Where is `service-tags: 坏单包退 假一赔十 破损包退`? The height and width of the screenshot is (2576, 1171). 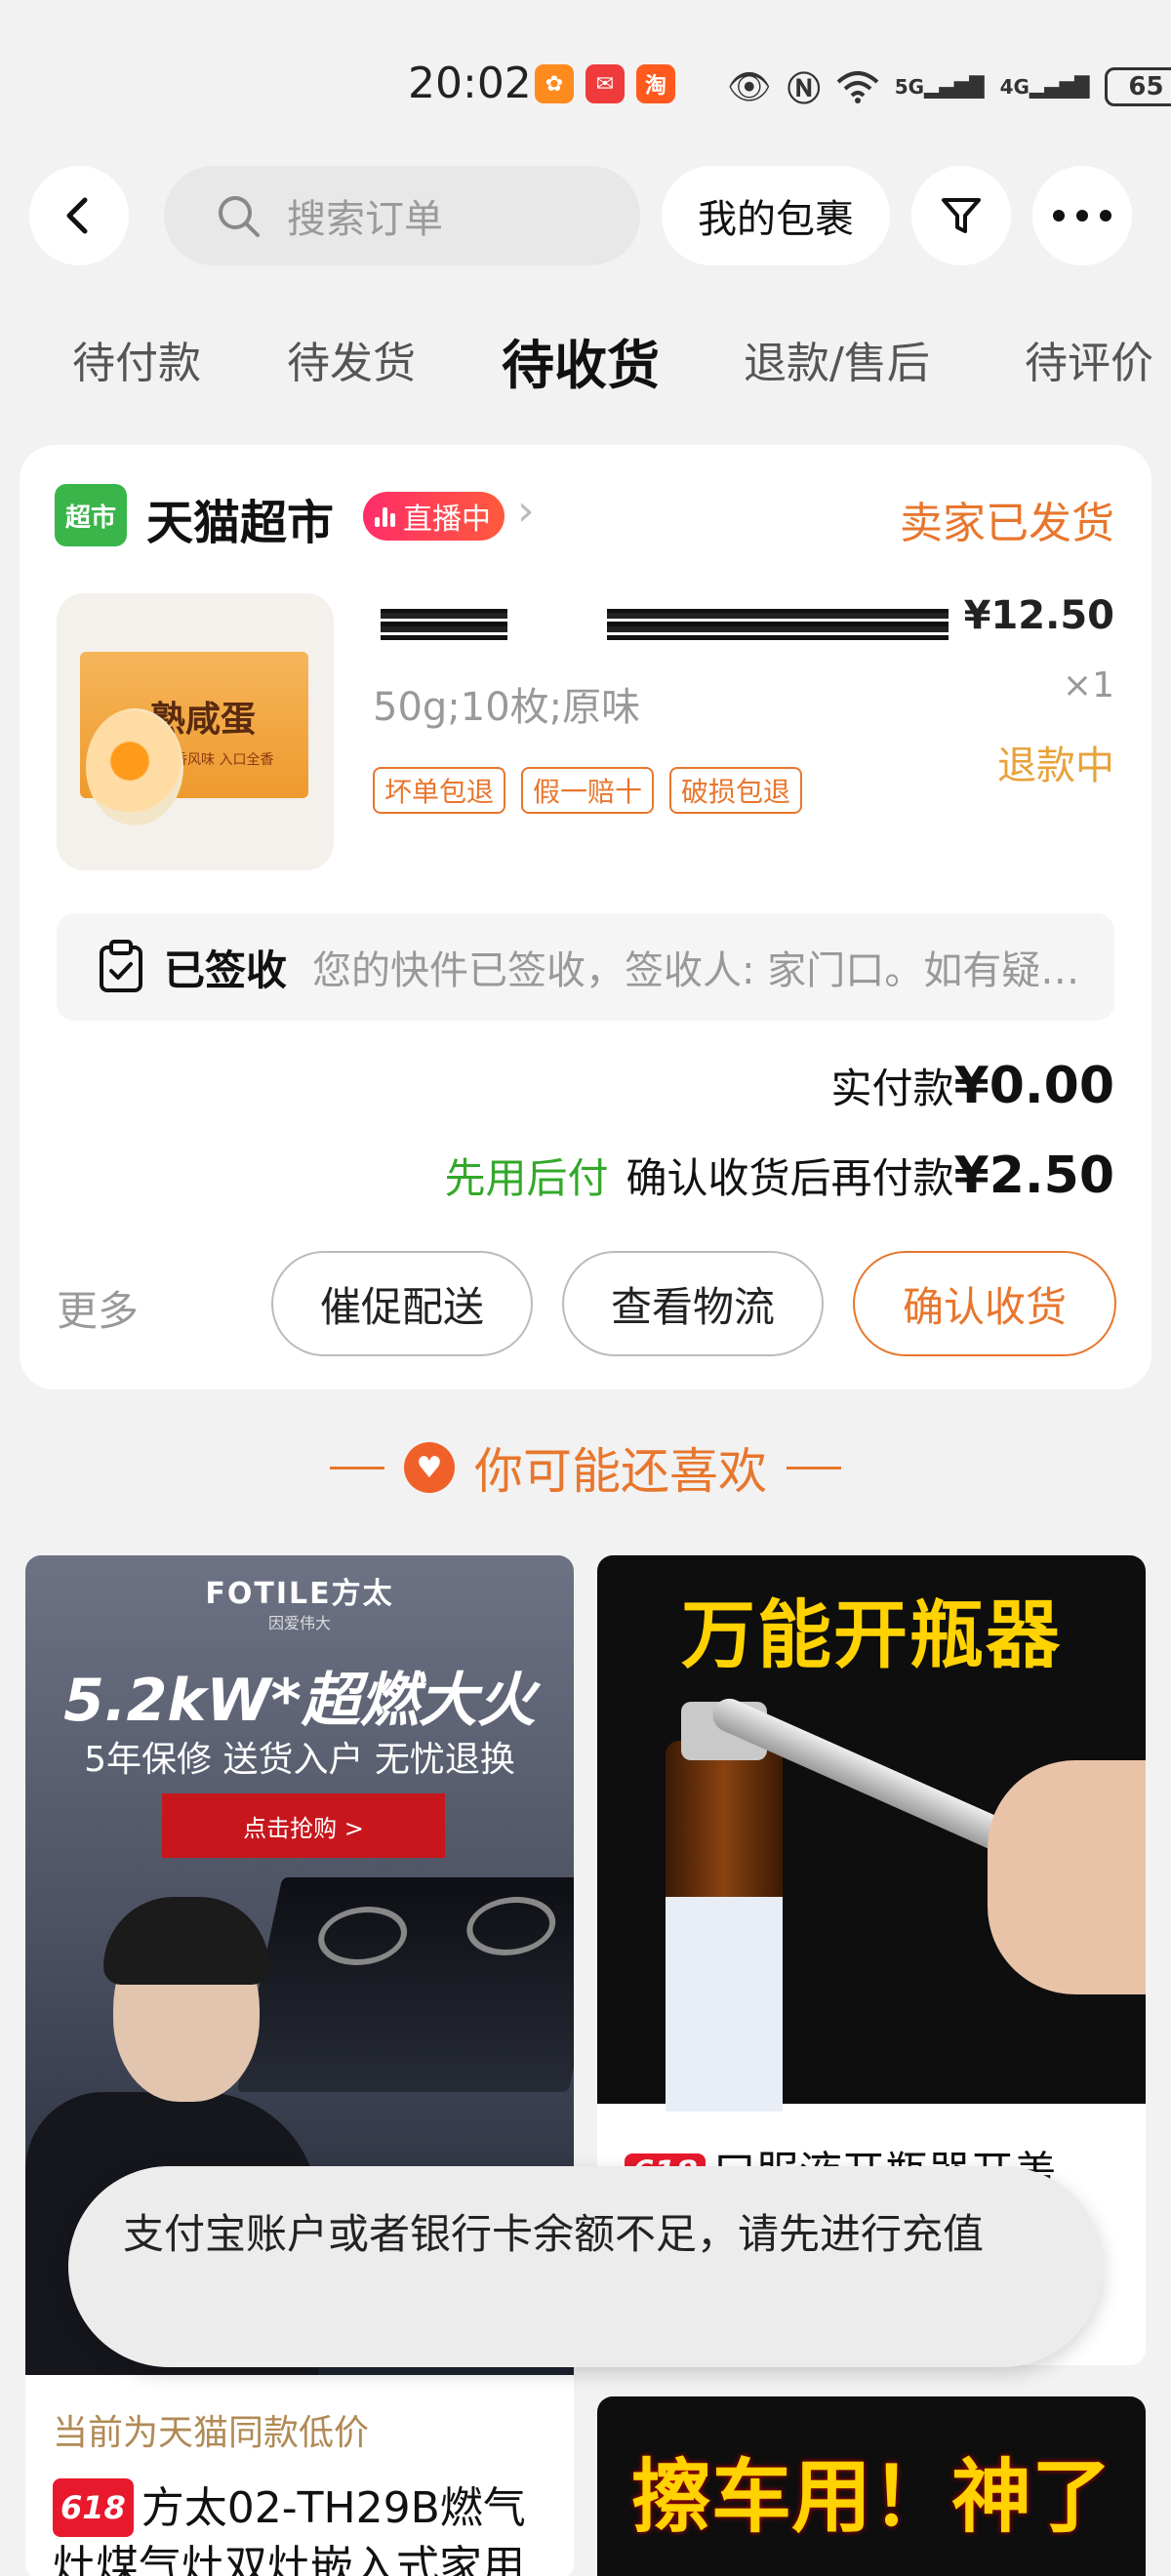
service-tags: 坏单包退 假一赔十 破损包退 is located at coordinates (588, 790).